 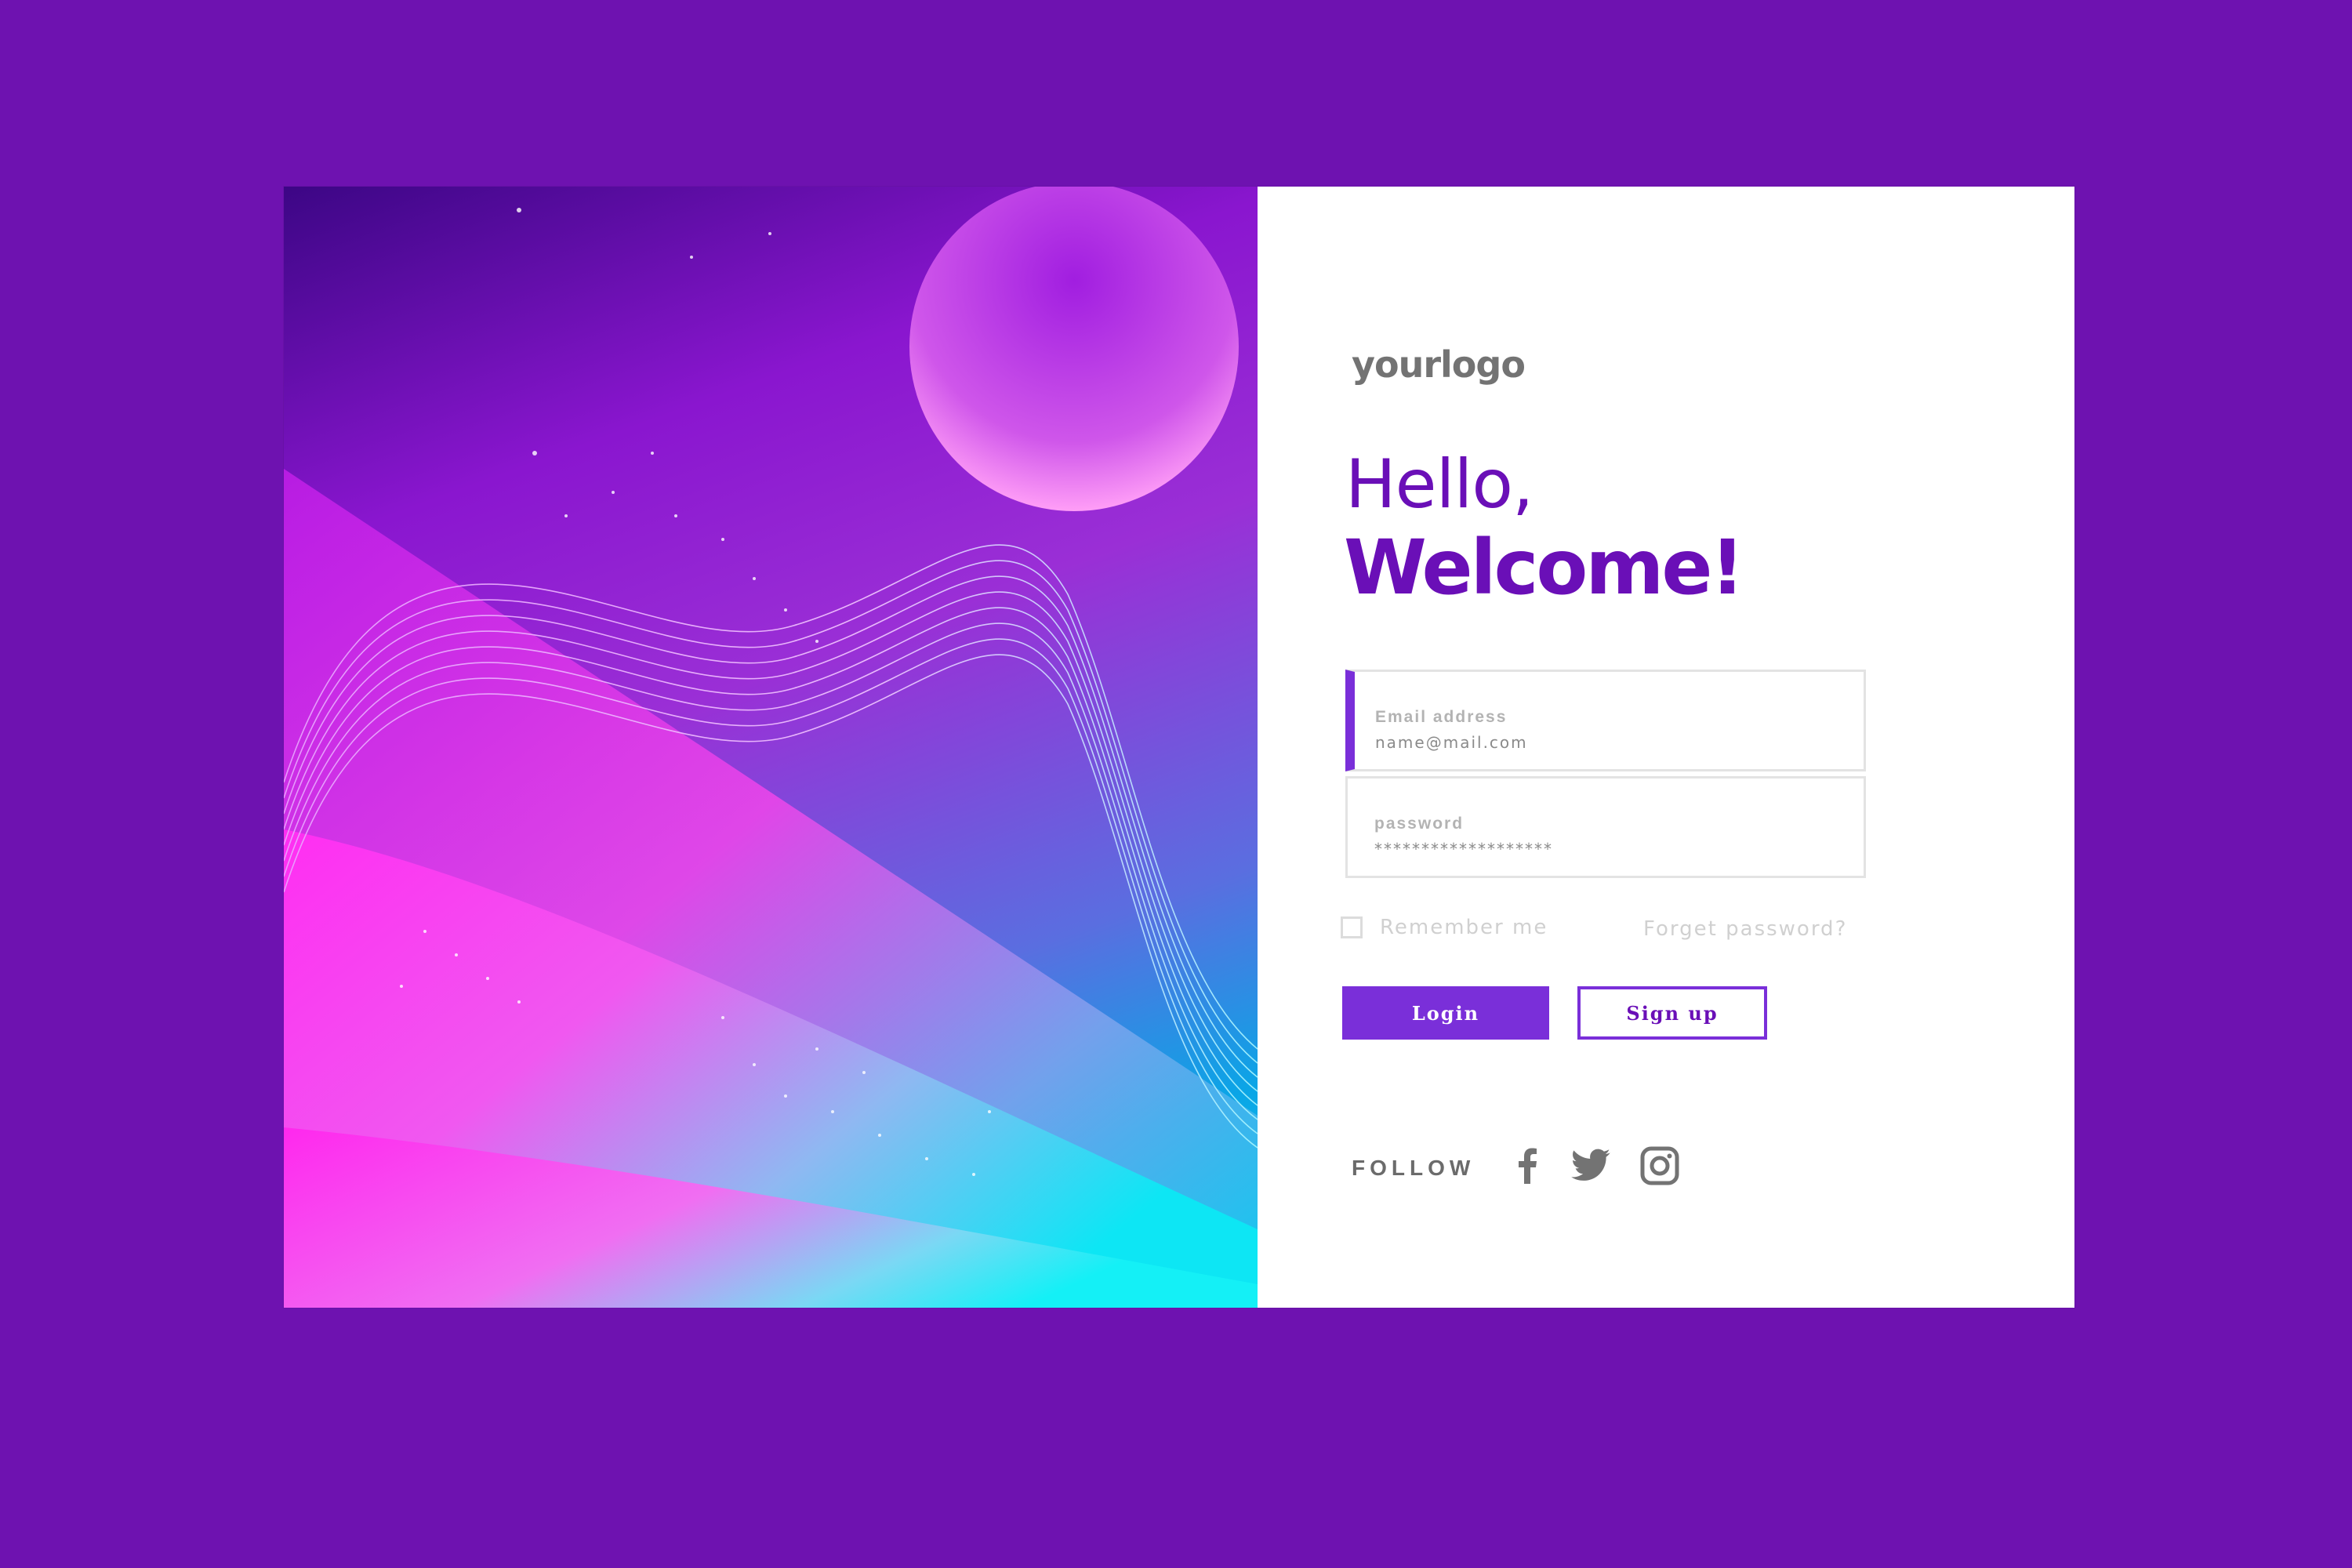 I want to click on remember-me-checkbox, so click(x=1352, y=927).